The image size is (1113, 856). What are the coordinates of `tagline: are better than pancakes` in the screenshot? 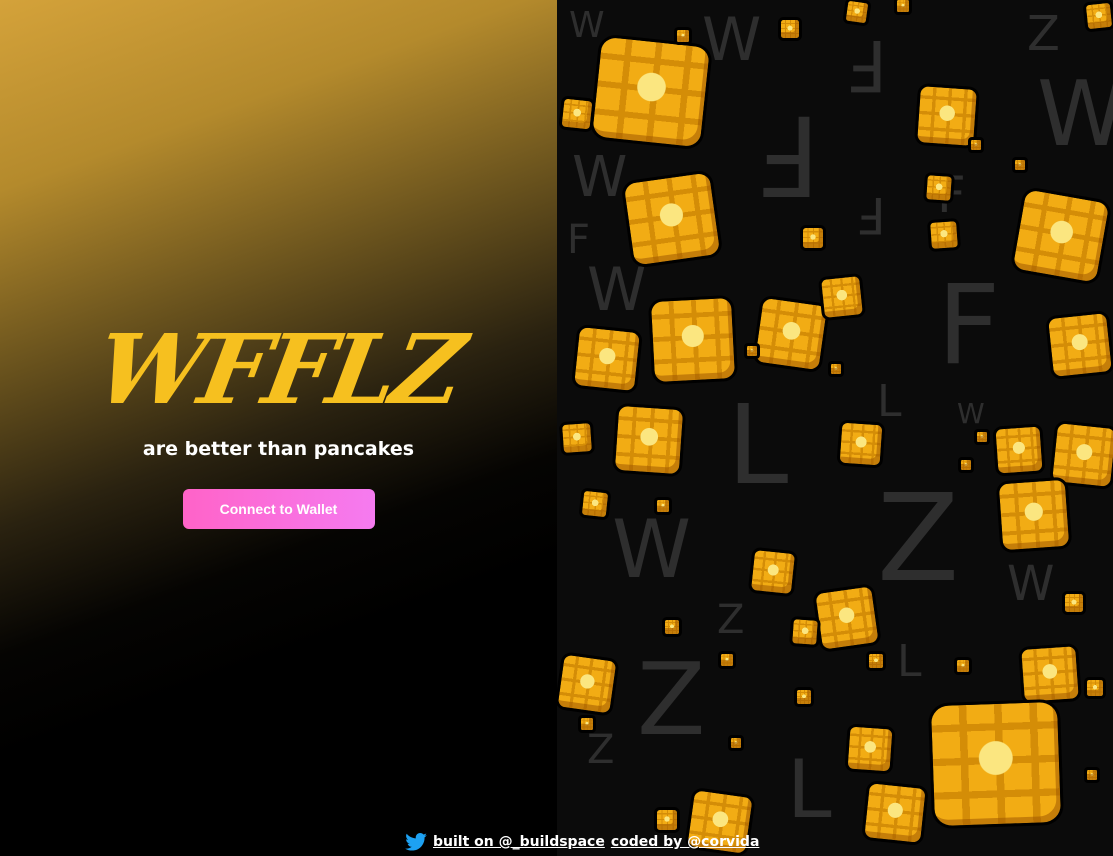 It's located at (278, 449).